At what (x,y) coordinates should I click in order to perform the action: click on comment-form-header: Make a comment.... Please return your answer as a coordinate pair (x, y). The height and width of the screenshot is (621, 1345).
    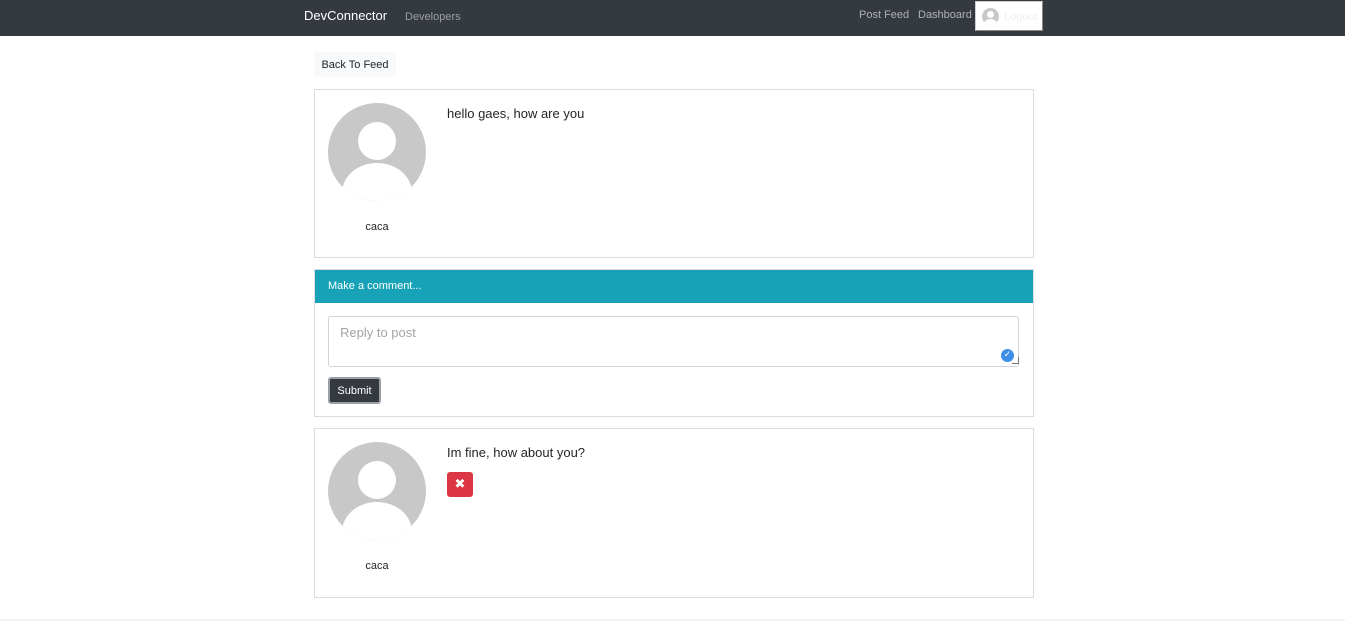
    Looking at the image, I should click on (674, 286).